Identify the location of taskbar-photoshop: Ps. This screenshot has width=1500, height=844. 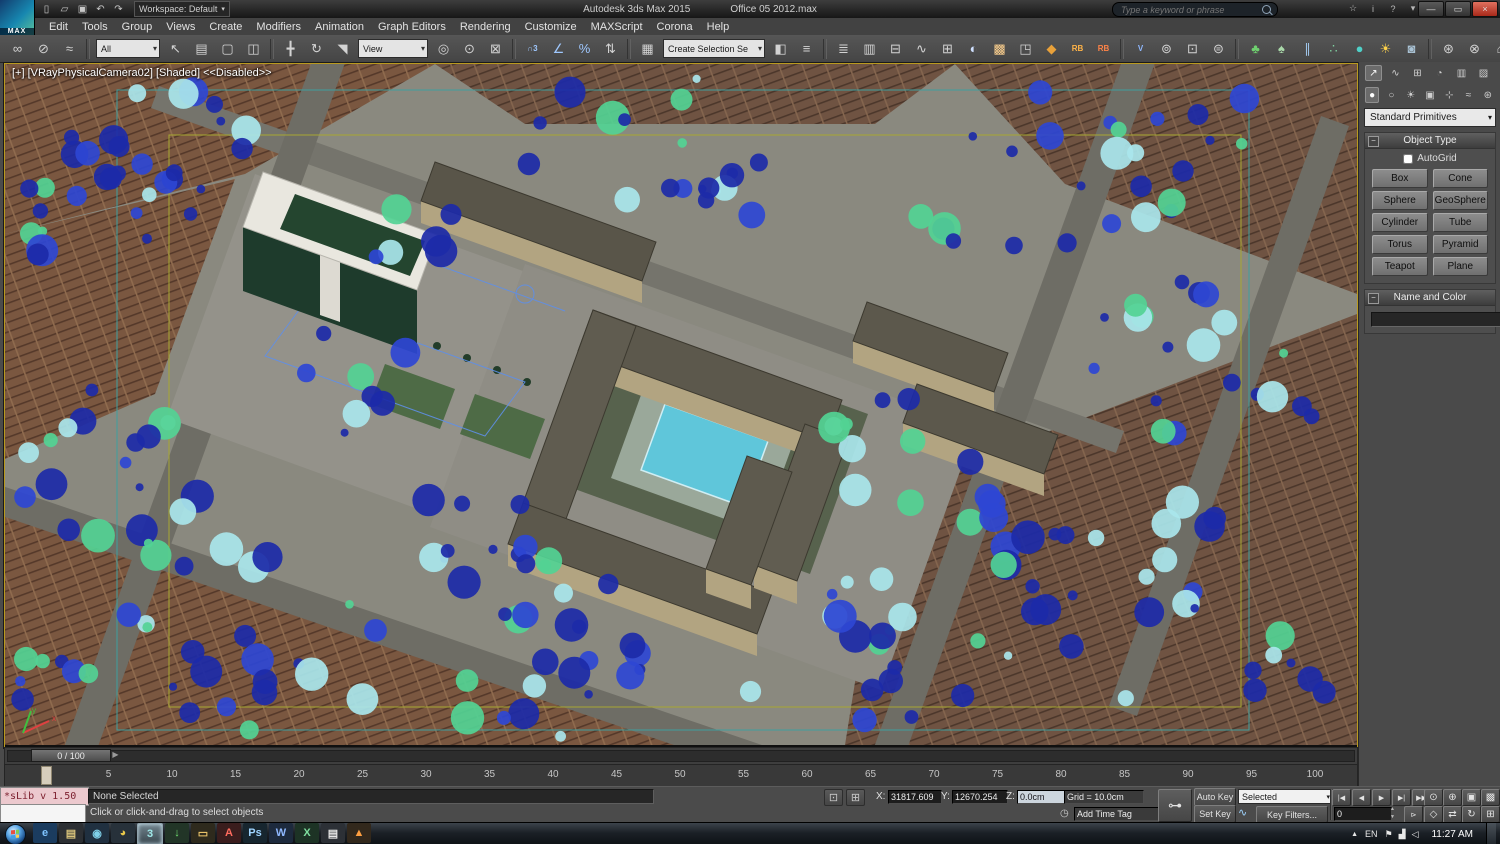
(255, 833).